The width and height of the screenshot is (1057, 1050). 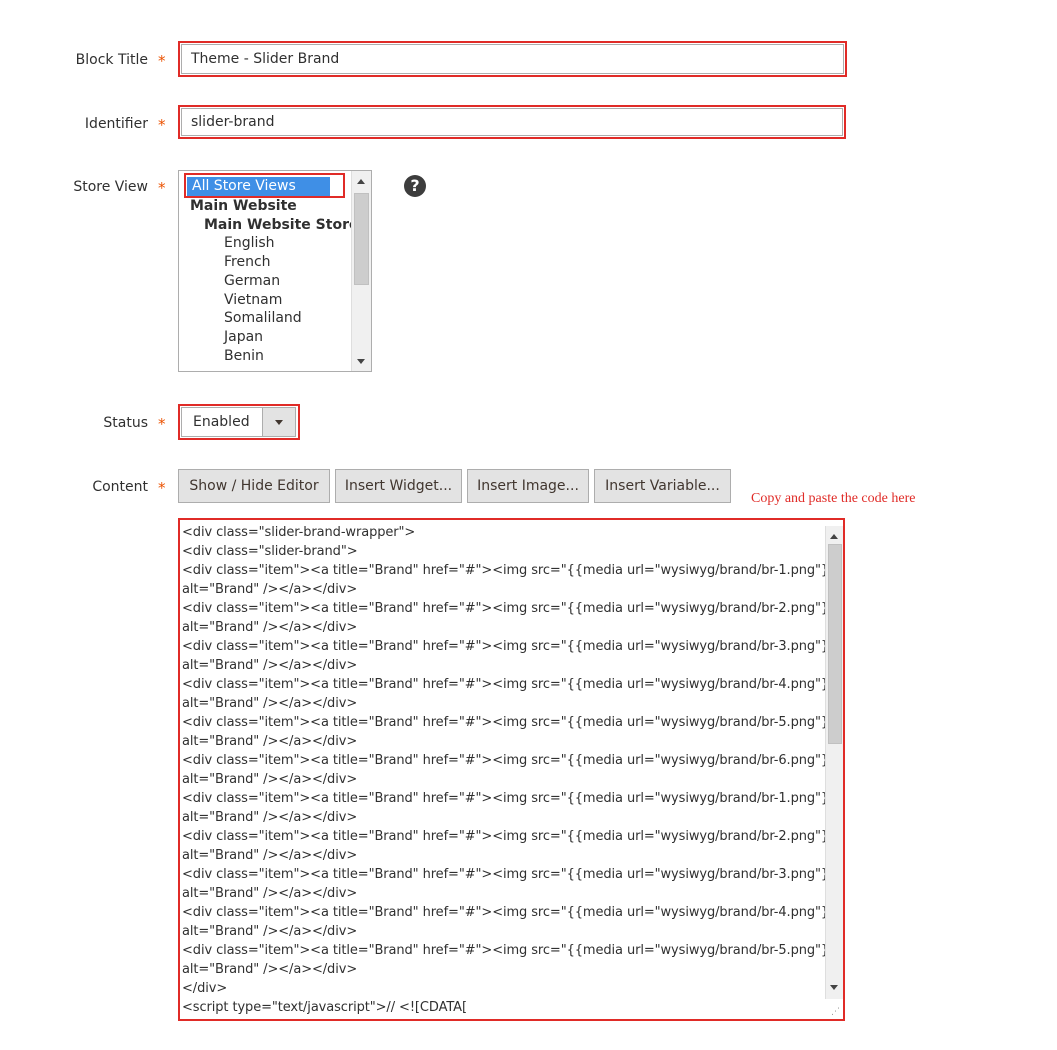 What do you see at coordinates (205, 988) in the screenshot?
I see `code-line: </div>` at bounding box center [205, 988].